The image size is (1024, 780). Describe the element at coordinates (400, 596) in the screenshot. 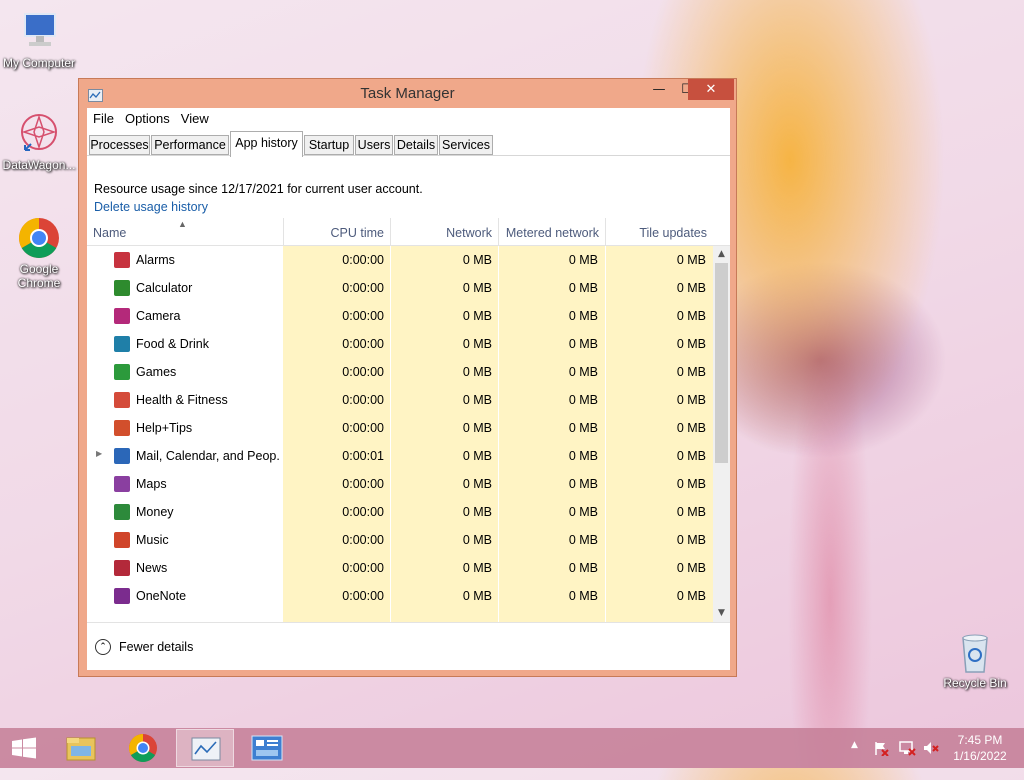

I see `table-row: OneNote 0:00:00 0 MB 0 MB 0 MB` at that location.